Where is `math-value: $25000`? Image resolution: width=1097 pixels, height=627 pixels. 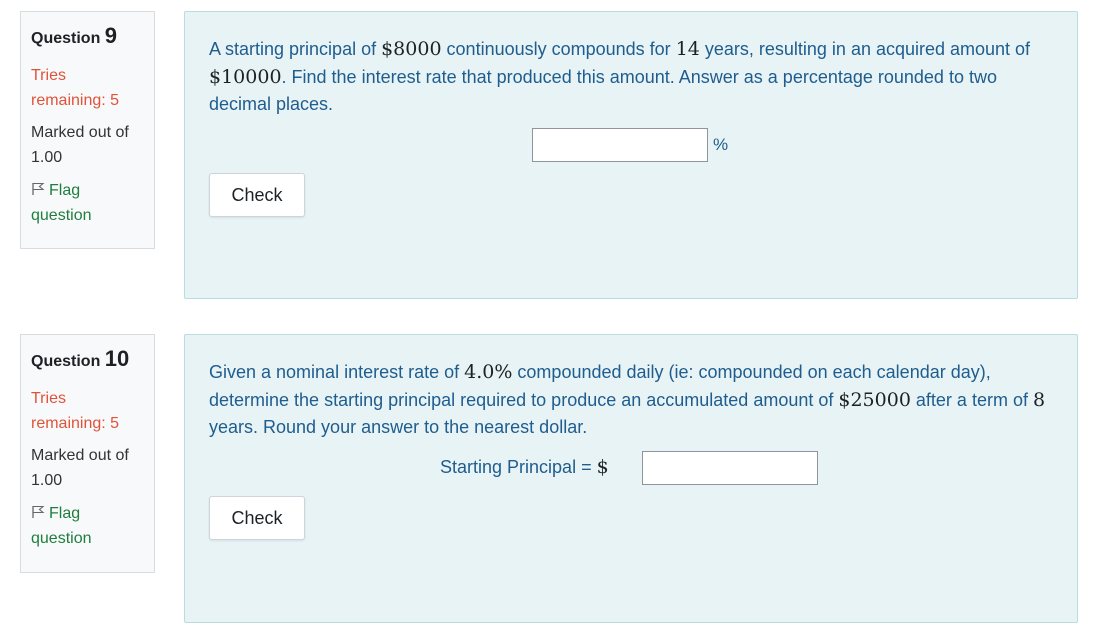
math-value: $25000 is located at coordinates (874, 399).